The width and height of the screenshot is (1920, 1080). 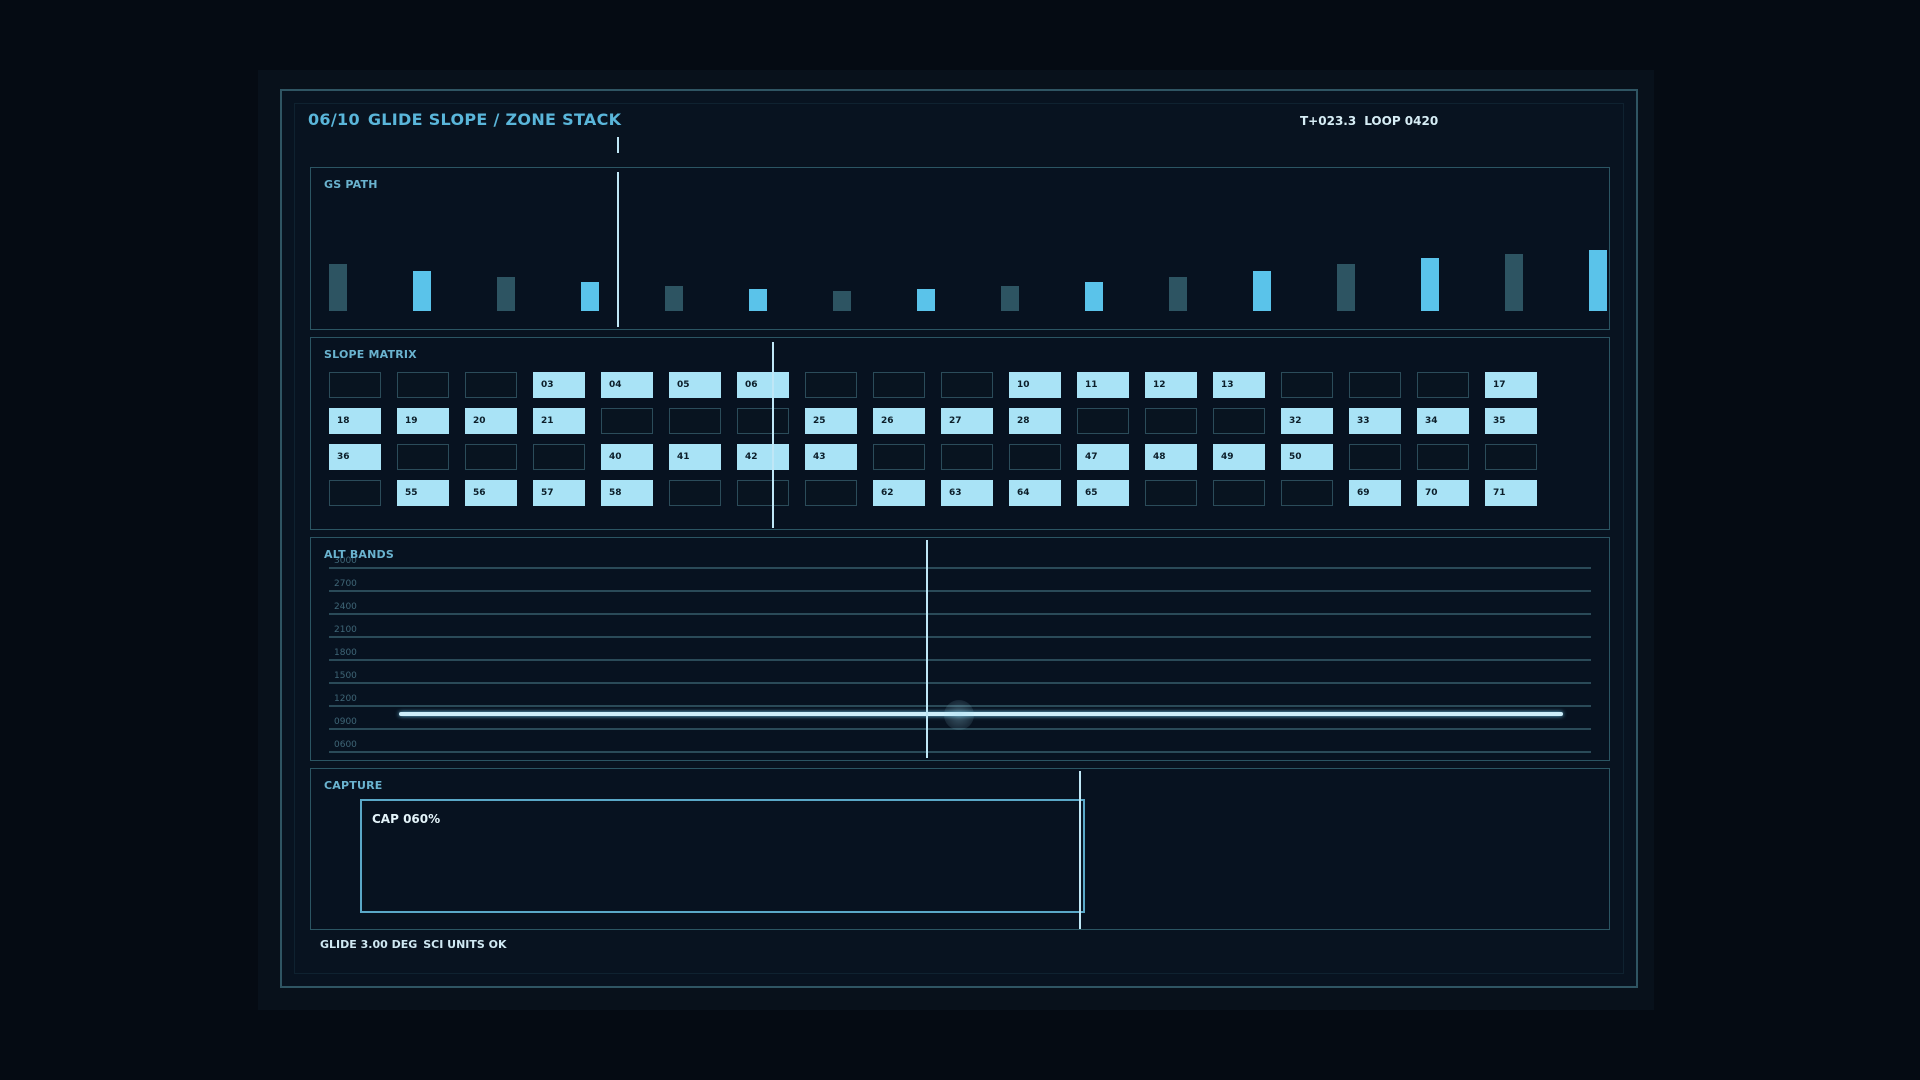 I want to click on matrix-cell: 56, so click(x=491, y=493).